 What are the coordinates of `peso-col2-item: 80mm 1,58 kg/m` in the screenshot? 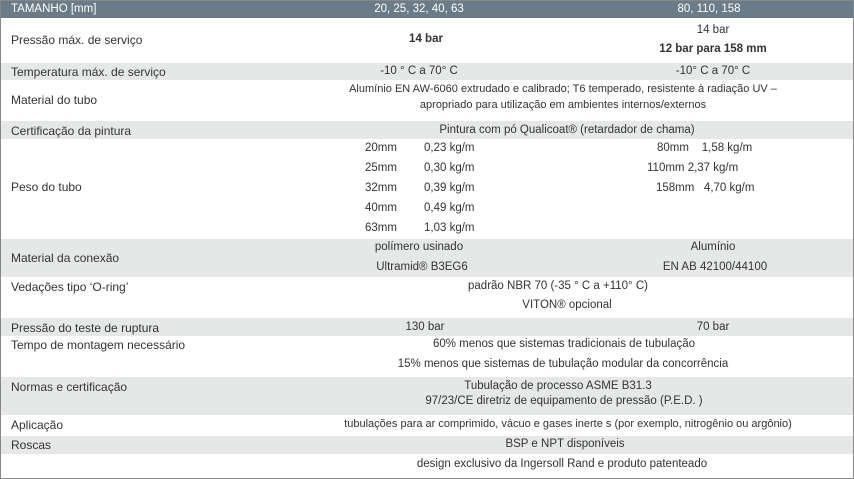 It's located at (705, 148).